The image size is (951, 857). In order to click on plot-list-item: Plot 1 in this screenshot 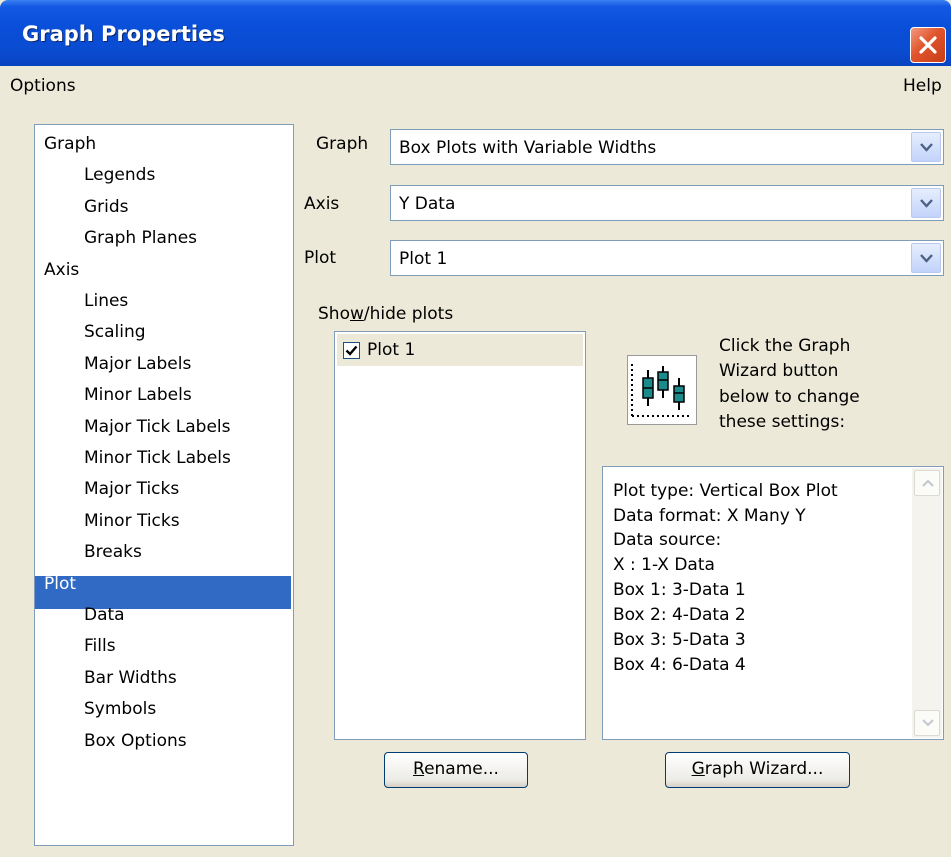, I will do `click(460, 350)`.